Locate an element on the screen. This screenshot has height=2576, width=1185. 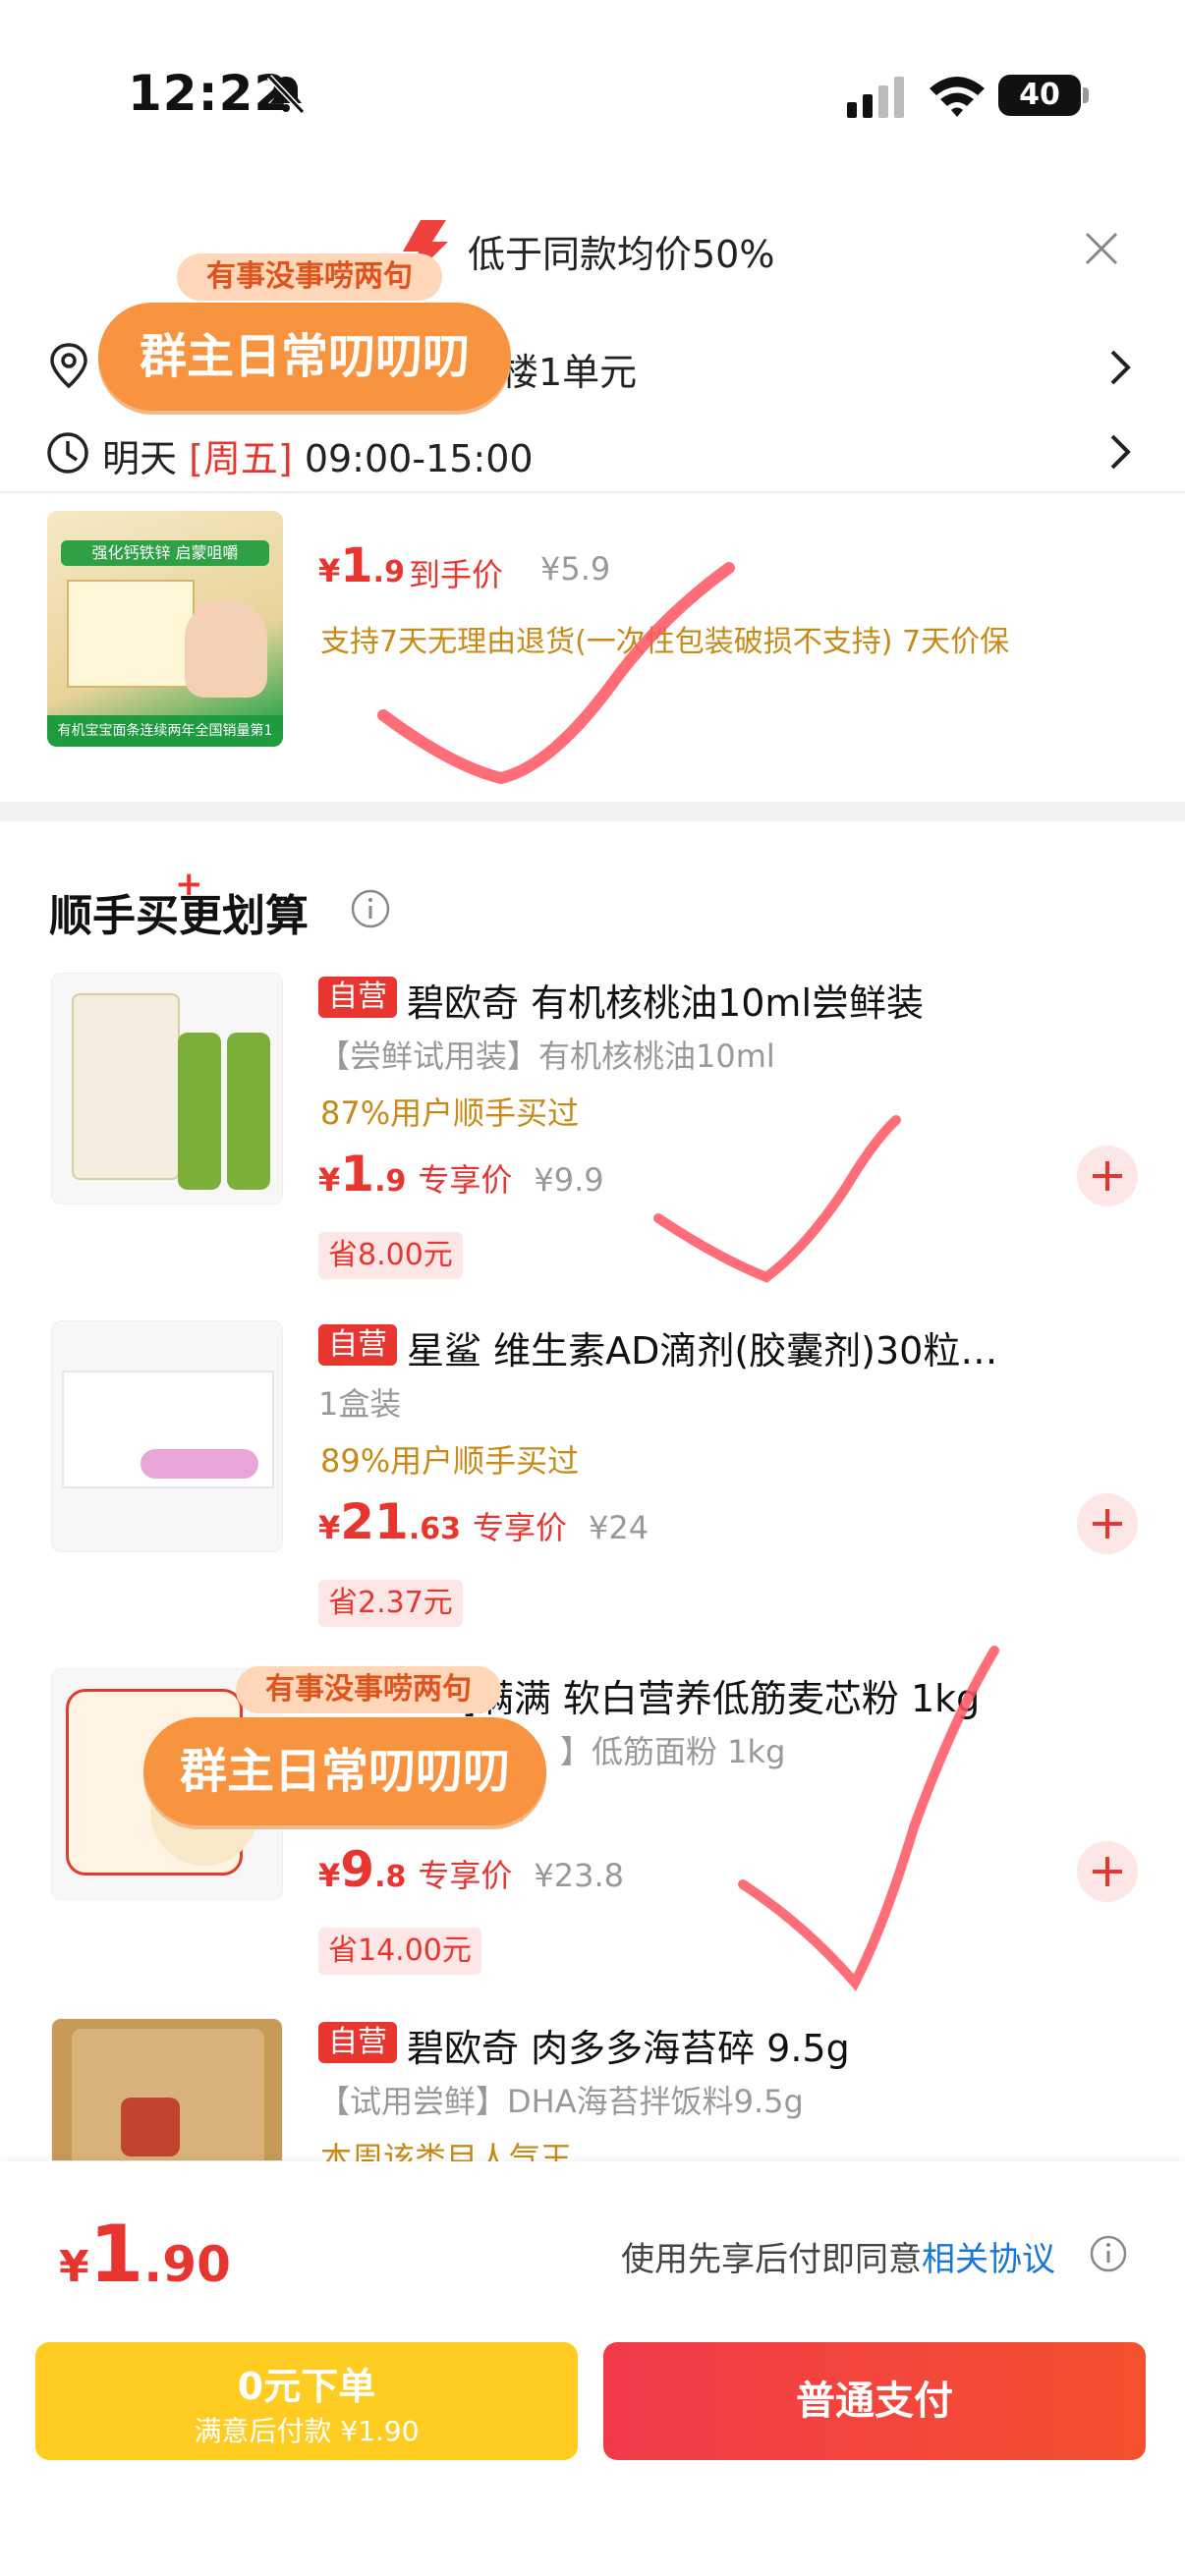
item-price: ¥21.63 专享价 ¥24 is located at coordinates (484, 1521).